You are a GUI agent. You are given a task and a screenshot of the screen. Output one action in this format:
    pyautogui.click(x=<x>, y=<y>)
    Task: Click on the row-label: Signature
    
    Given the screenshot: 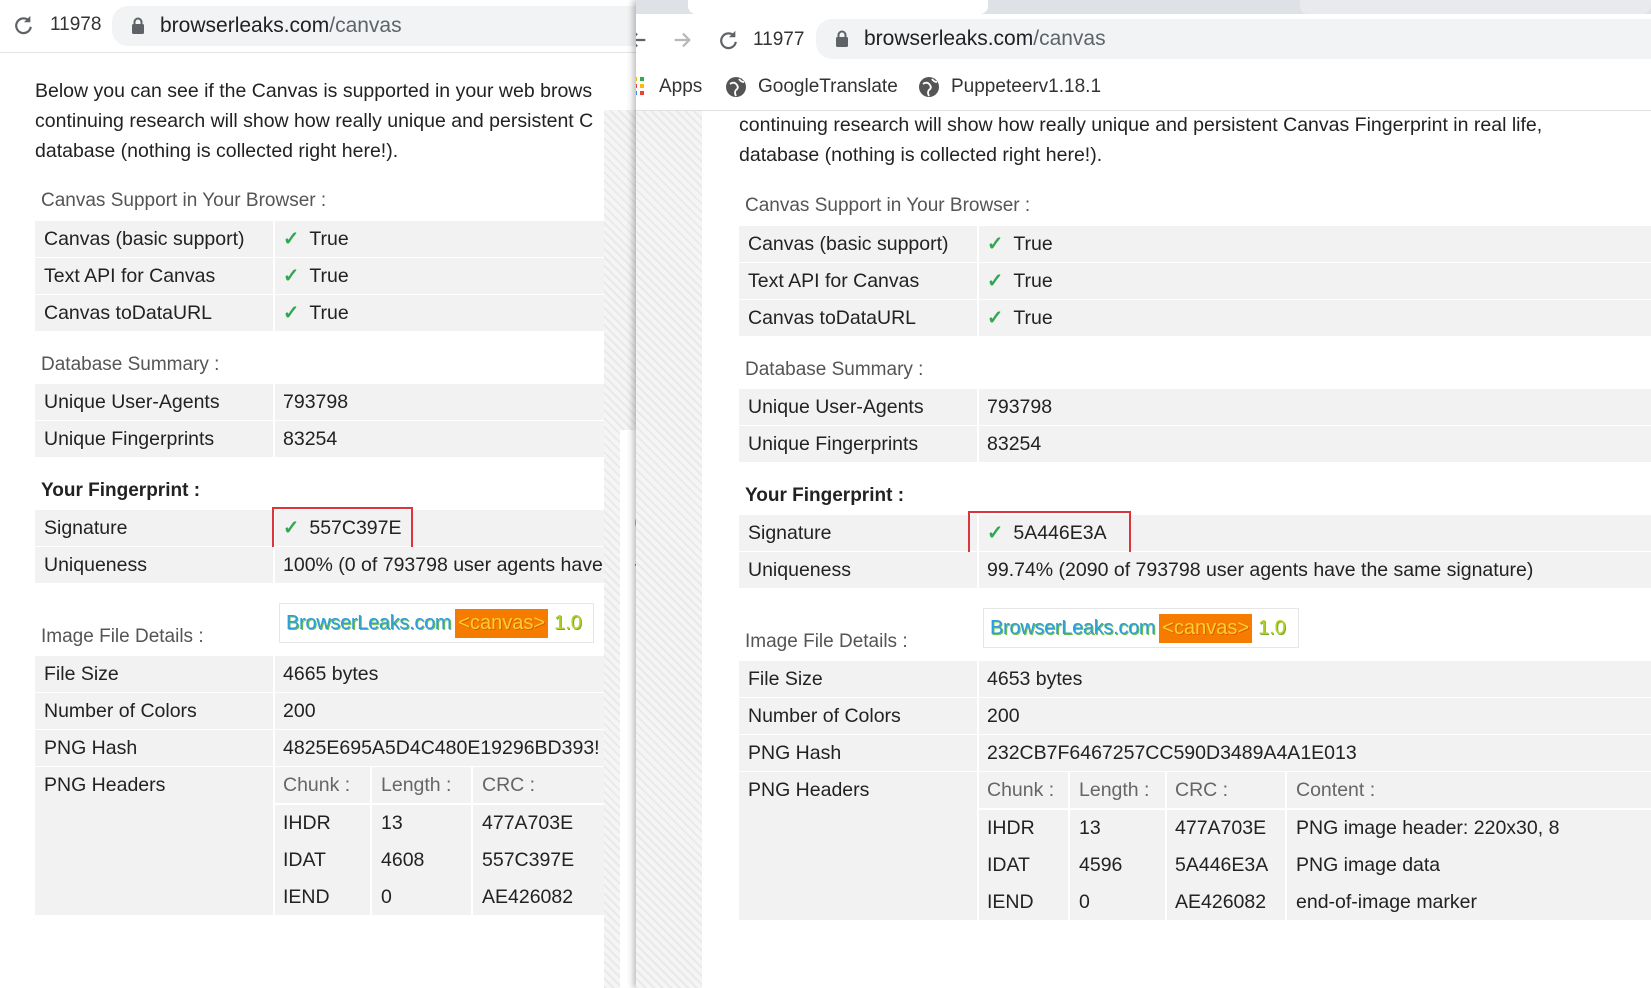 What is the action you would take?
    pyautogui.click(x=790, y=533)
    